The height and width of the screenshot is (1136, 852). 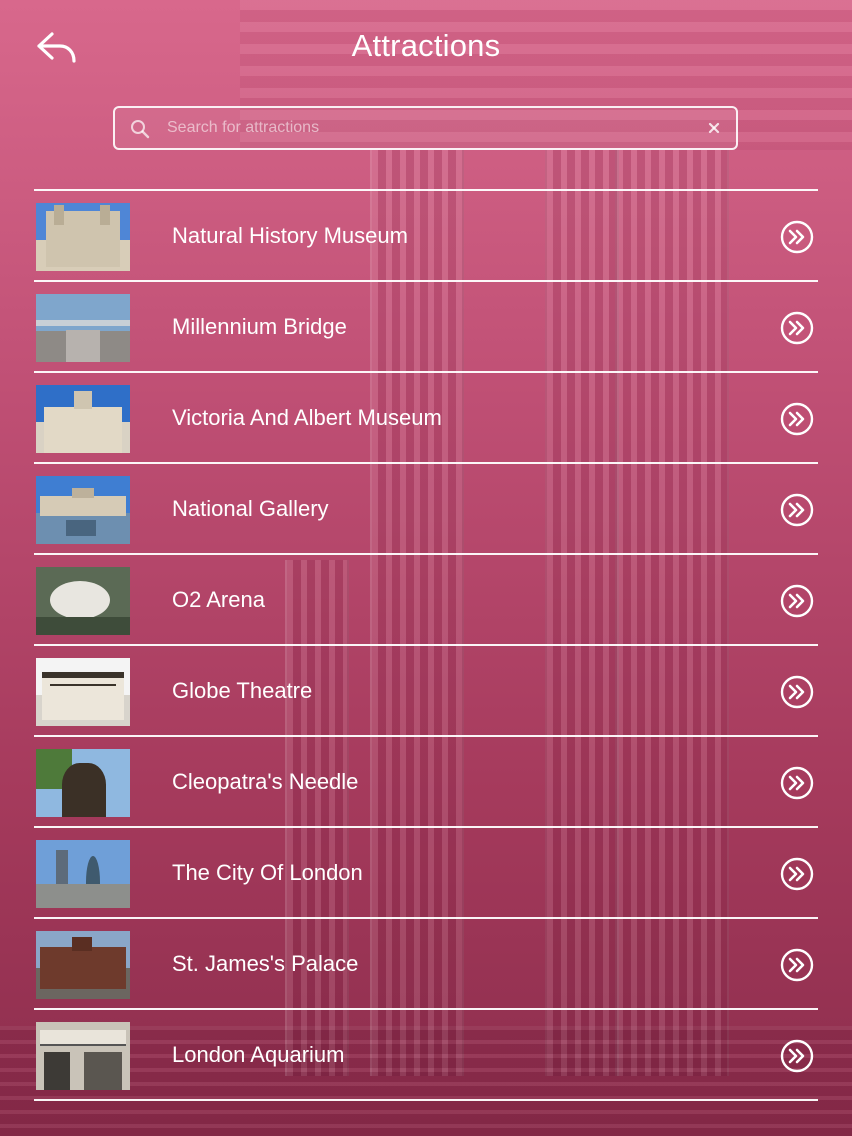 I want to click on attraction-name: Globe Theatre, so click(x=242, y=690).